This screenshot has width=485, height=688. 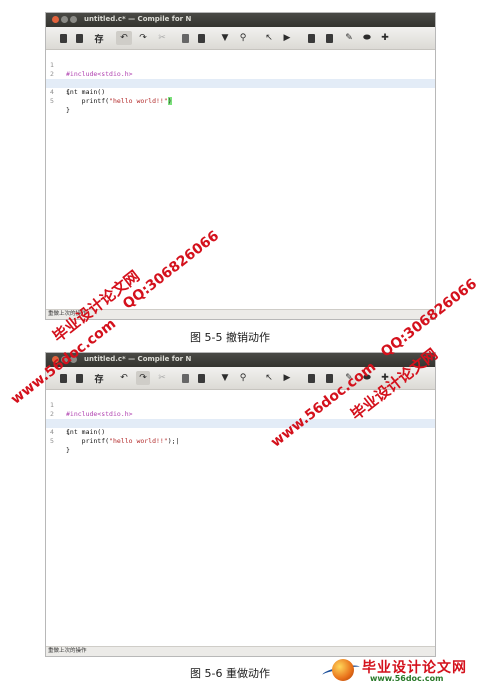 What do you see at coordinates (230, 673) in the screenshot?
I see `figure-caption: 图 5-6 重做动作` at bounding box center [230, 673].